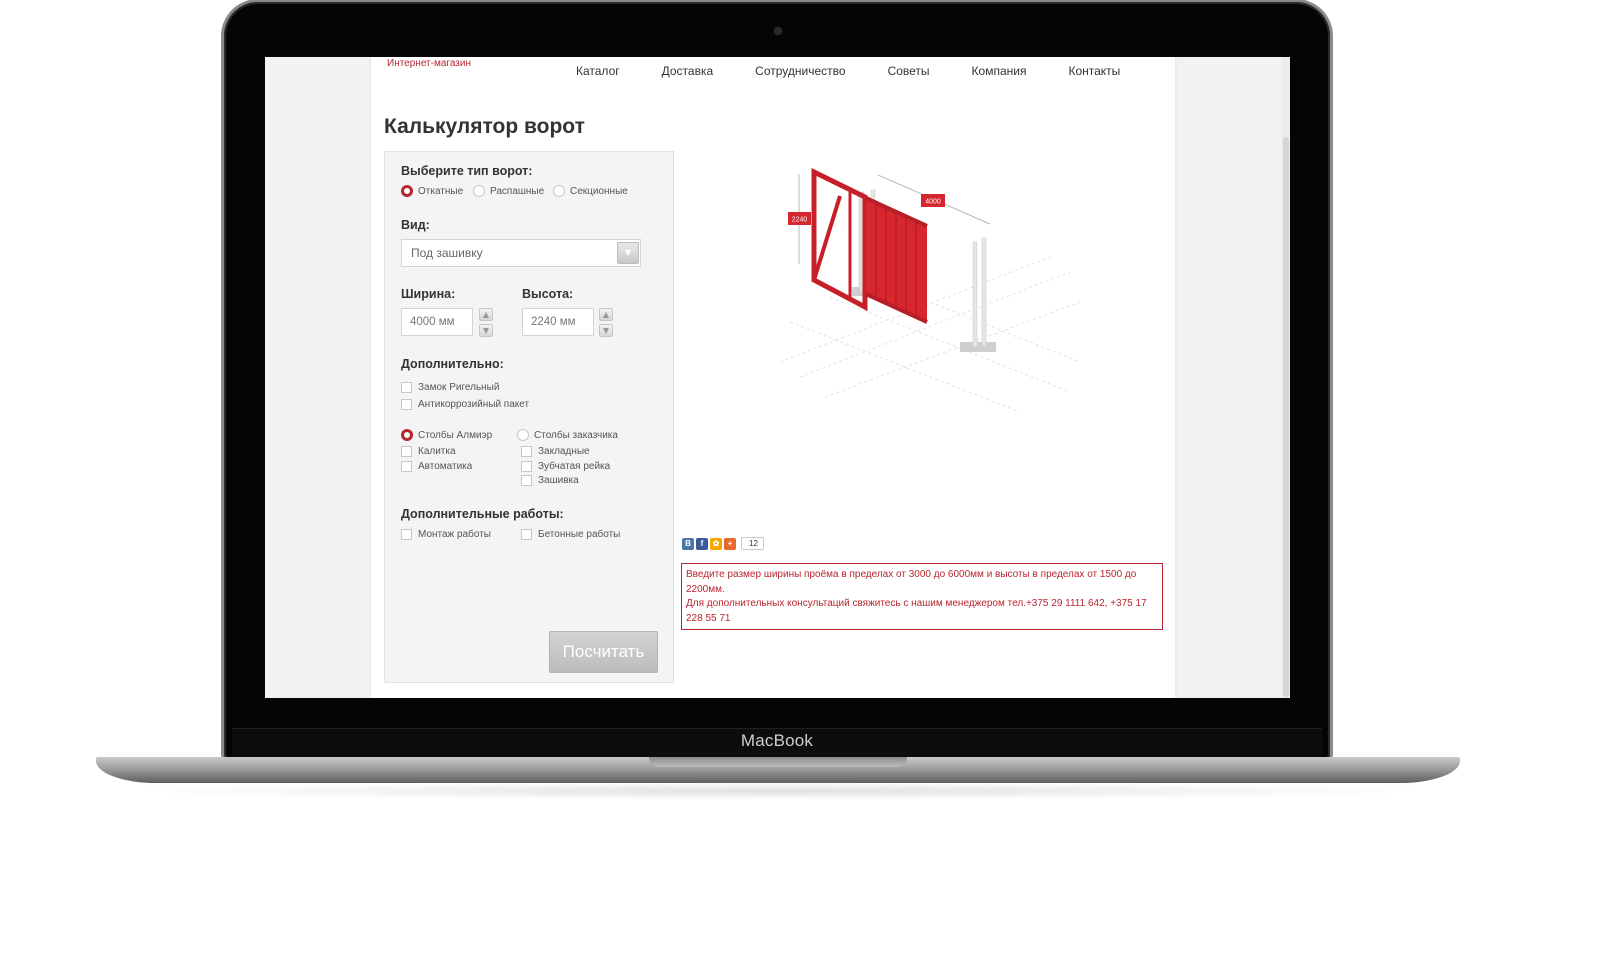 Image resolution: width=1600 pixels, height=966 pixels. I want to click on check-gear-rack: Зубчатая рейка, so click(565, 466).